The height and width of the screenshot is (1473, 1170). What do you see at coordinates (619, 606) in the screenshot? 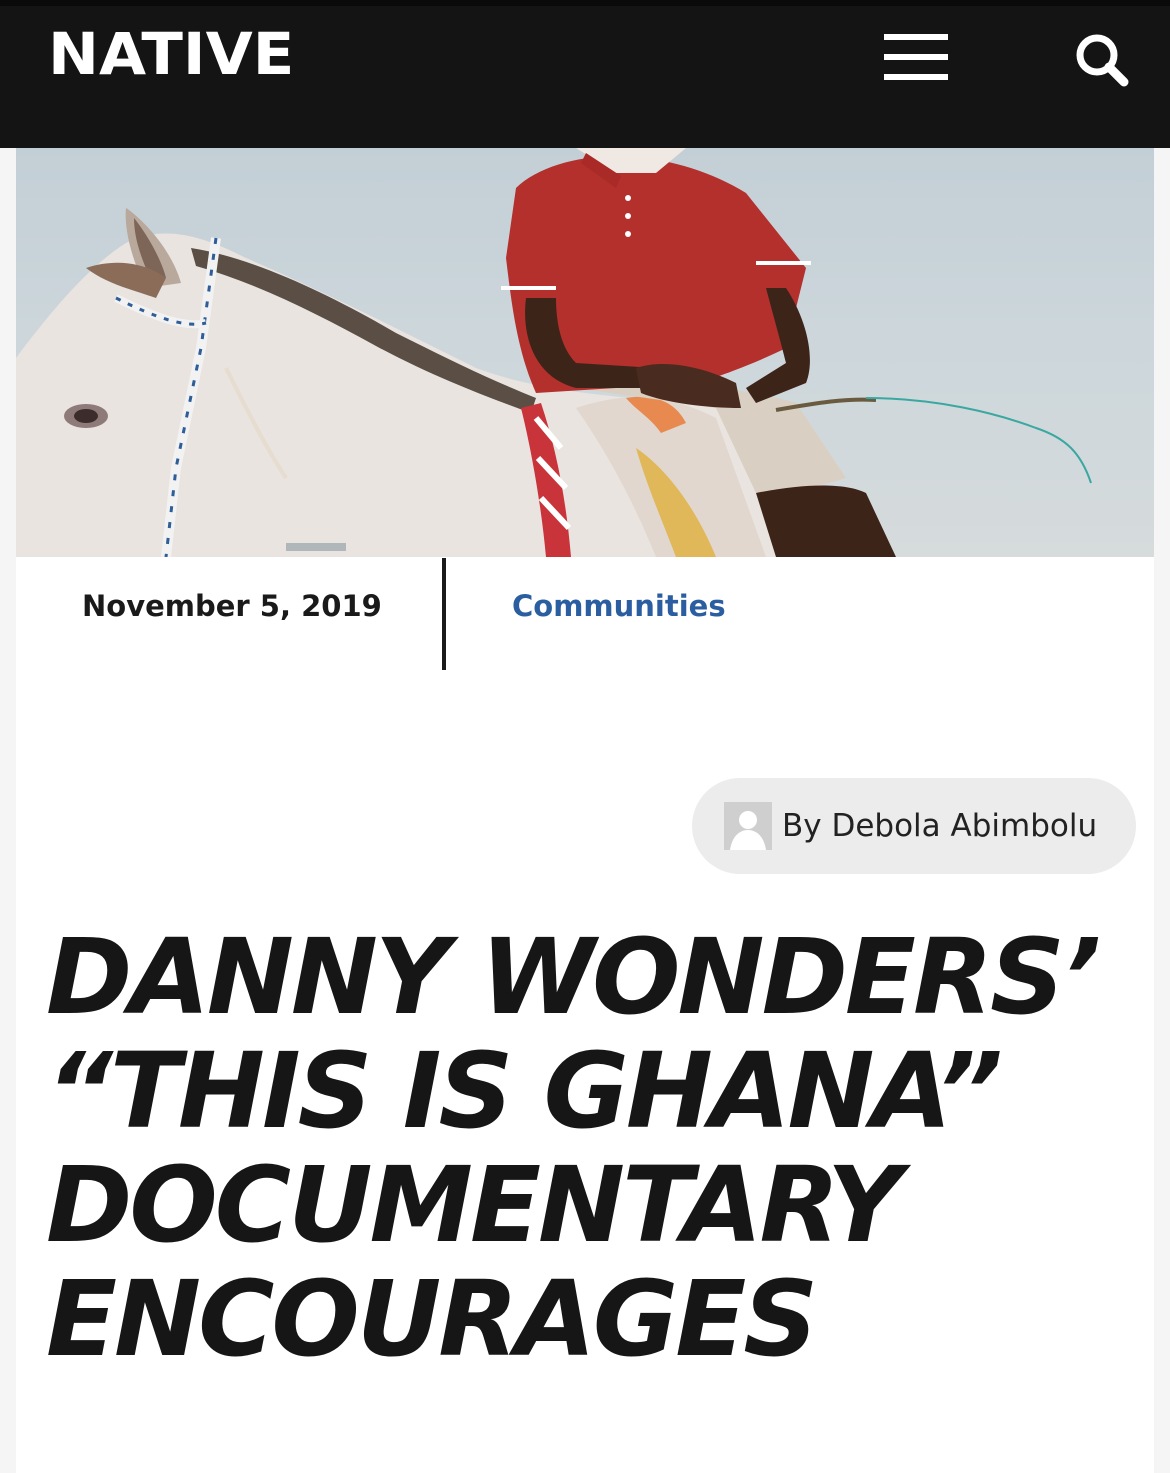
I see `category-link: Communities` at bounding box center [619, 606].